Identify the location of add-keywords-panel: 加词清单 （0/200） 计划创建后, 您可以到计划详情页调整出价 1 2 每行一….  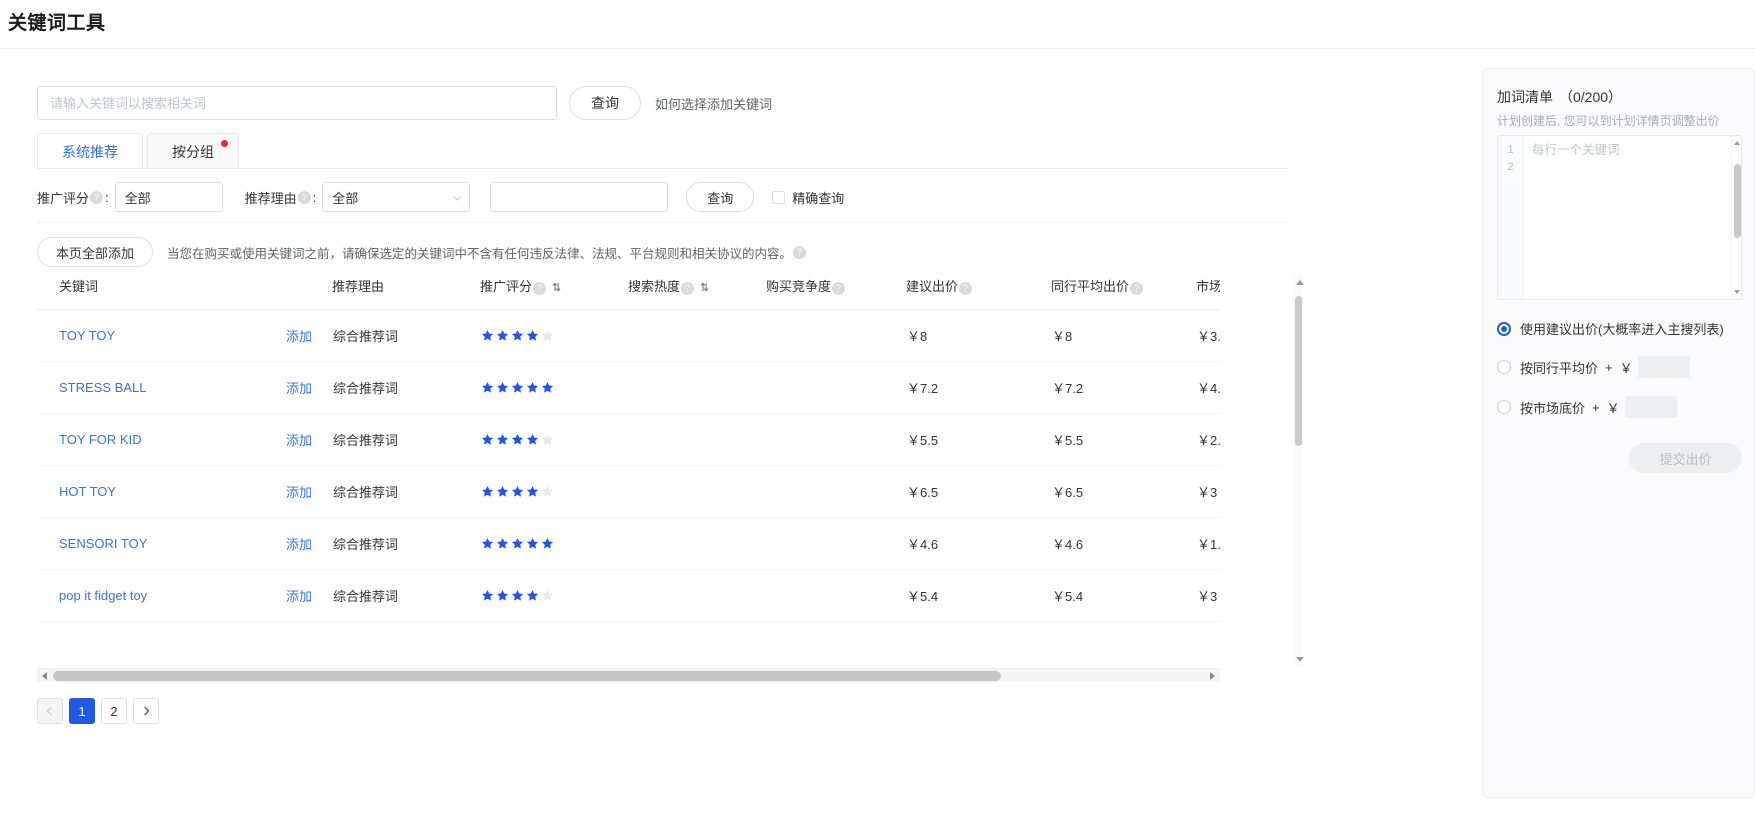
(1618, 433).